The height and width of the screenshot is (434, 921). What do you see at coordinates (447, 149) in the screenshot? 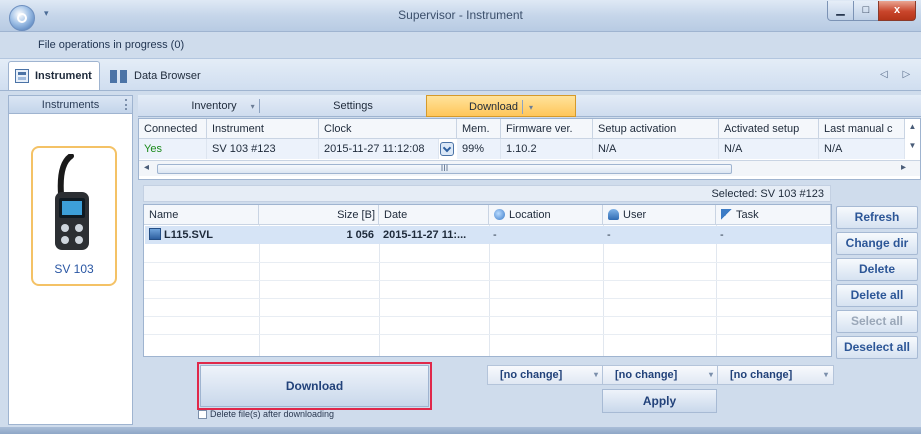
I see `clock-sync-icon` at bounding box center [447, 149].